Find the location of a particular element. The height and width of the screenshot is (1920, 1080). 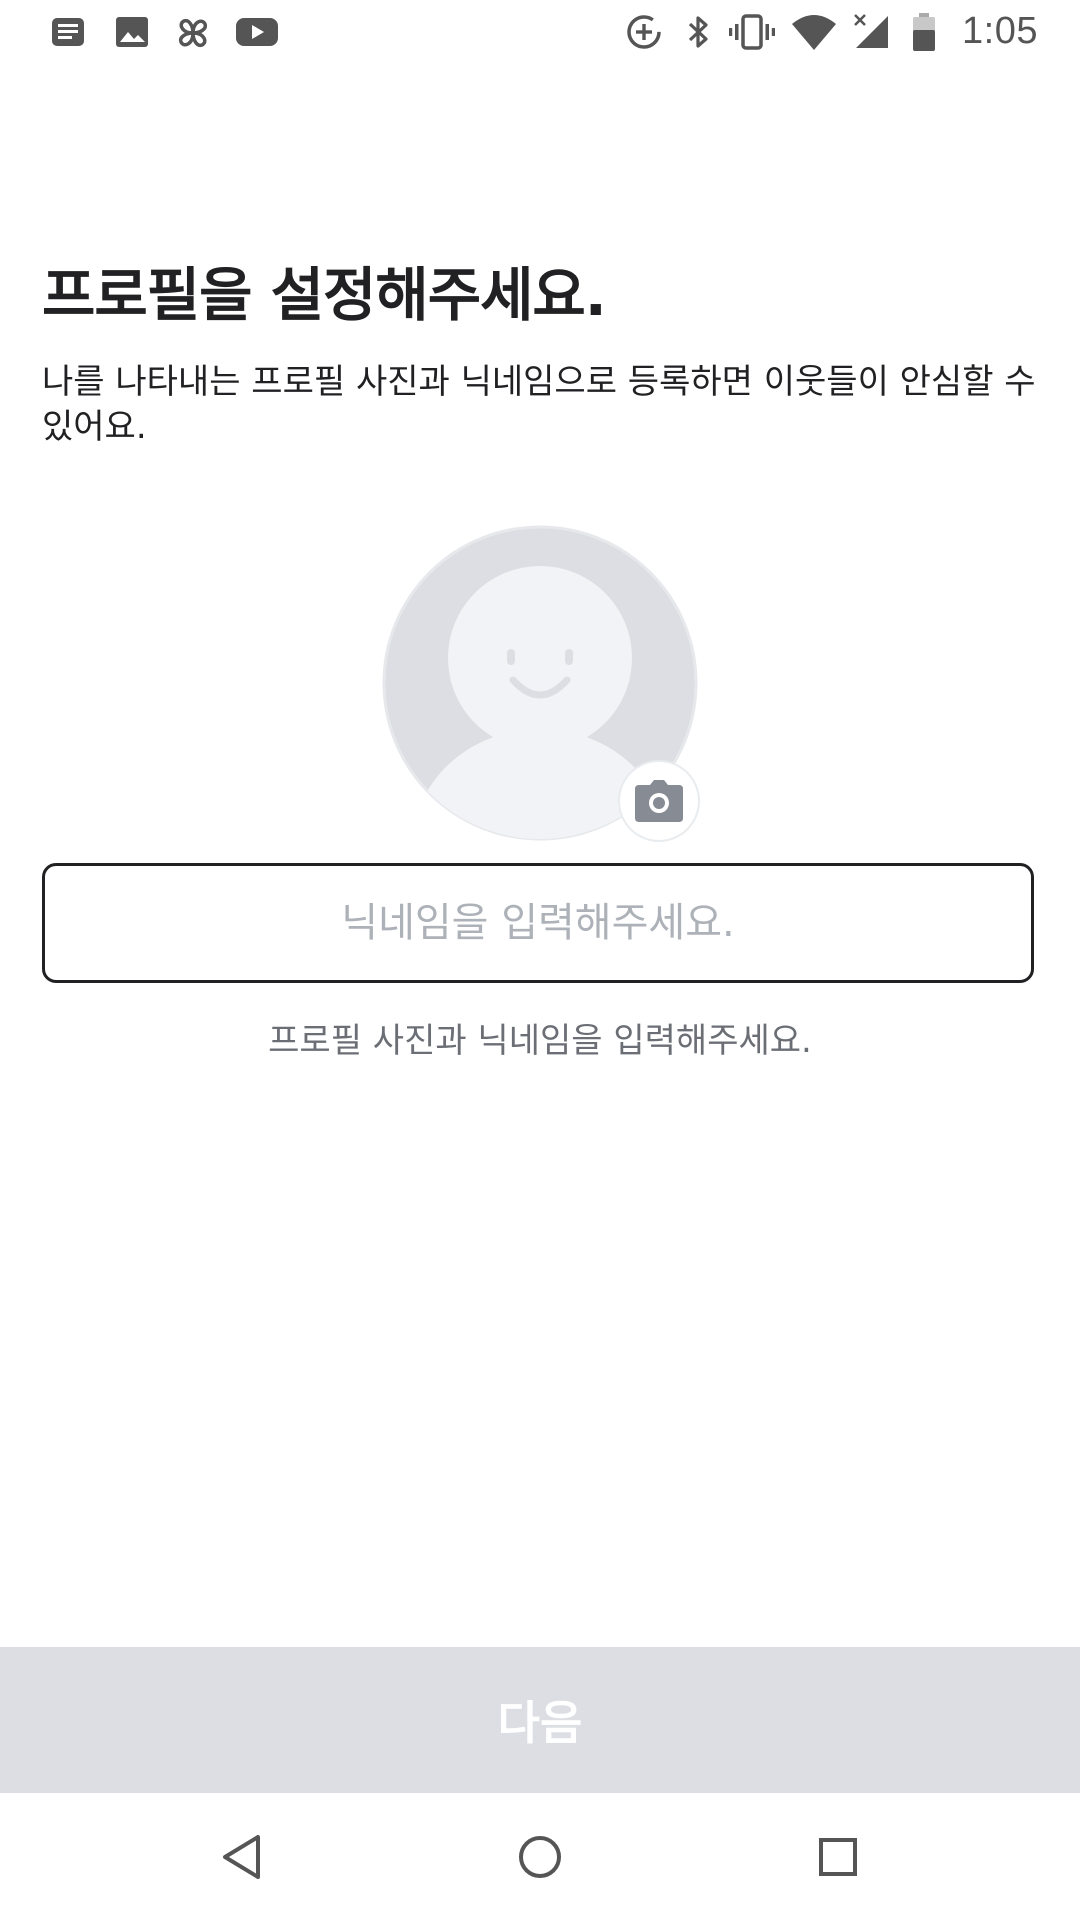

home-circle-icon is located at coordinates (540, 1857).